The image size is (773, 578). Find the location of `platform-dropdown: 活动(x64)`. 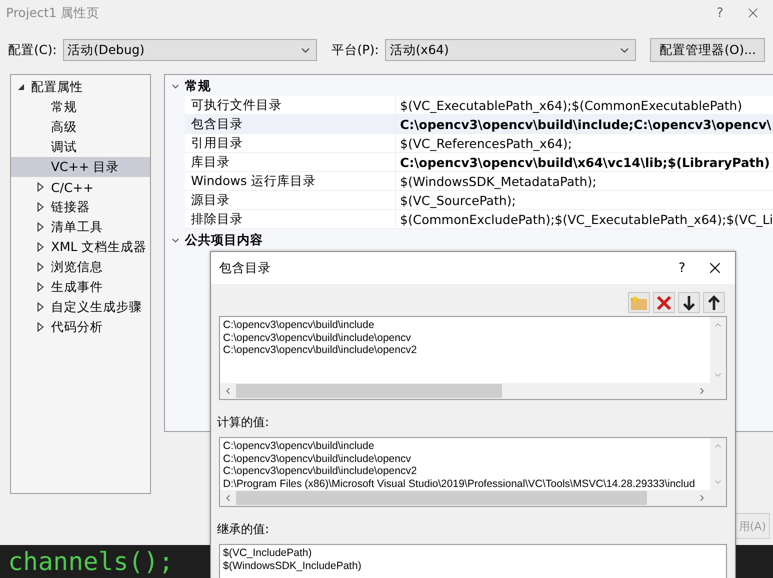

platform-dropdown: 活动(x64) is located at coordinates (510, 50).